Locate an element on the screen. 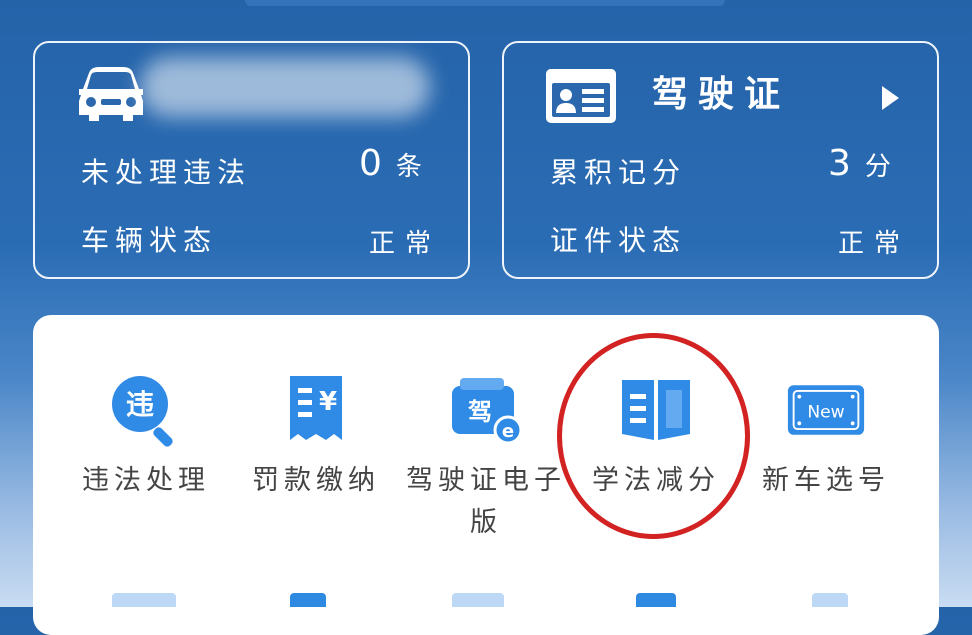 This screenshot has width=972, height=635. service-label-fine: 罚款缴纳 is located at coordinates (316, 480).